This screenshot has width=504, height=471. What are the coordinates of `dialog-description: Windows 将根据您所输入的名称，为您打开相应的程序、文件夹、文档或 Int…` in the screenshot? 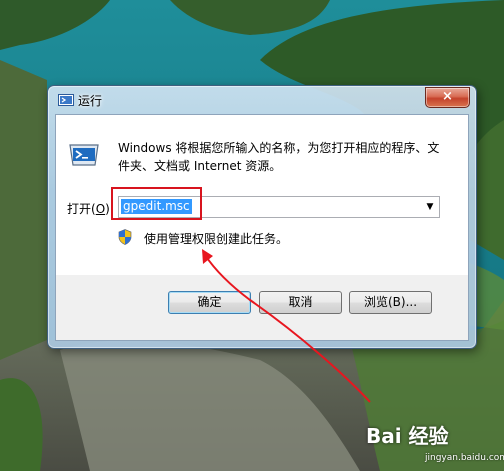 It's located at (279, 157).